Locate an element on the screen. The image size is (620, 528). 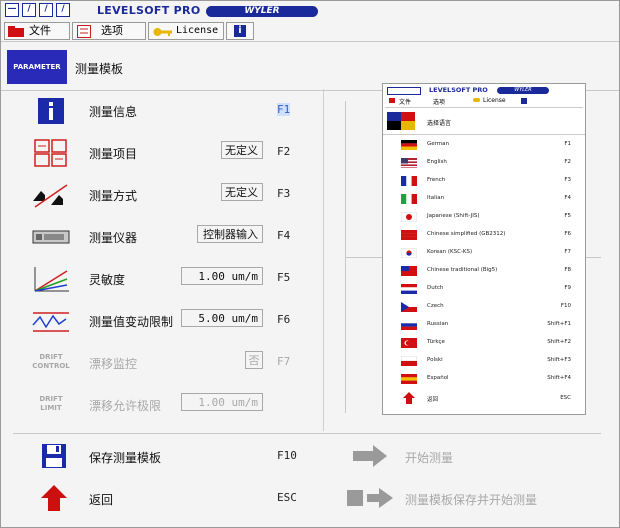
language-name: Japanese (Shift-JIS) is located at coordinates (453, 216).